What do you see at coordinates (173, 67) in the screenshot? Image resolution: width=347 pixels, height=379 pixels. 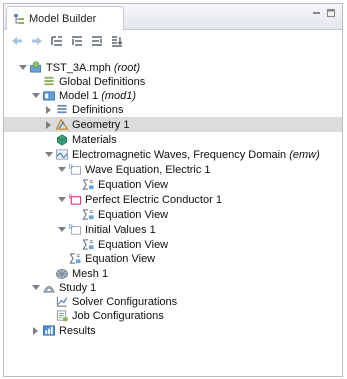 I see `tree-item-root: TST_3A.mph (root)` at bounding box center [173, 67].